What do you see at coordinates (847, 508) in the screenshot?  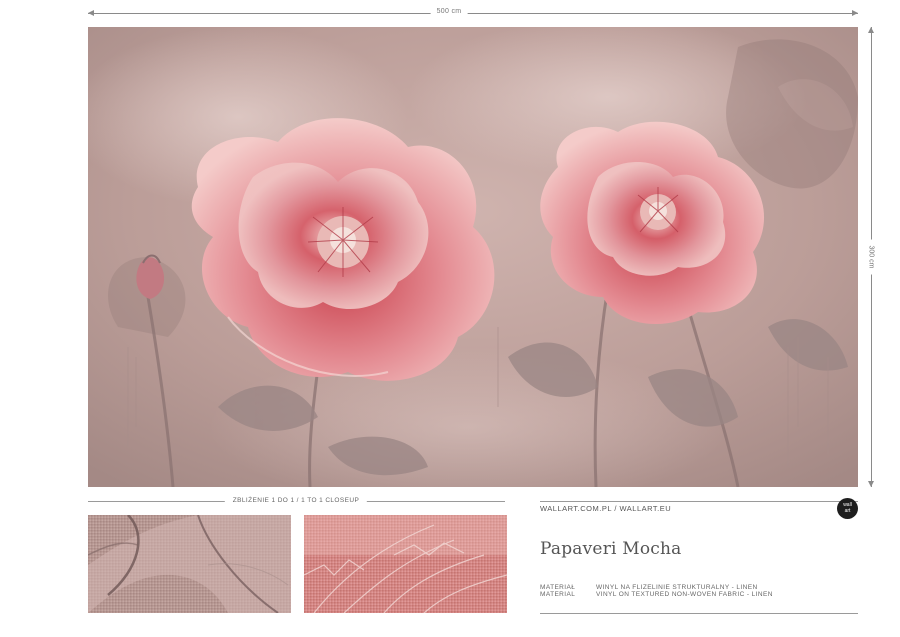 I see `brand-logo: wall art` at bounding box center [847, 508].